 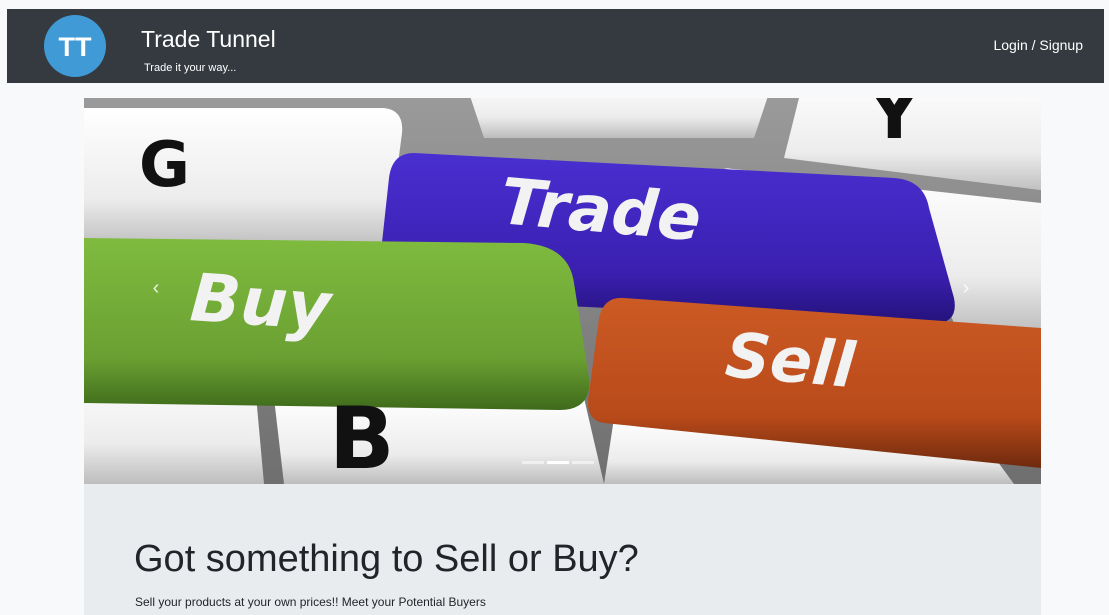 What do you see at coordinates (791, 360) in the screenshot?
I see `sell-key-label: Sell` at bounding box center [791, 360].